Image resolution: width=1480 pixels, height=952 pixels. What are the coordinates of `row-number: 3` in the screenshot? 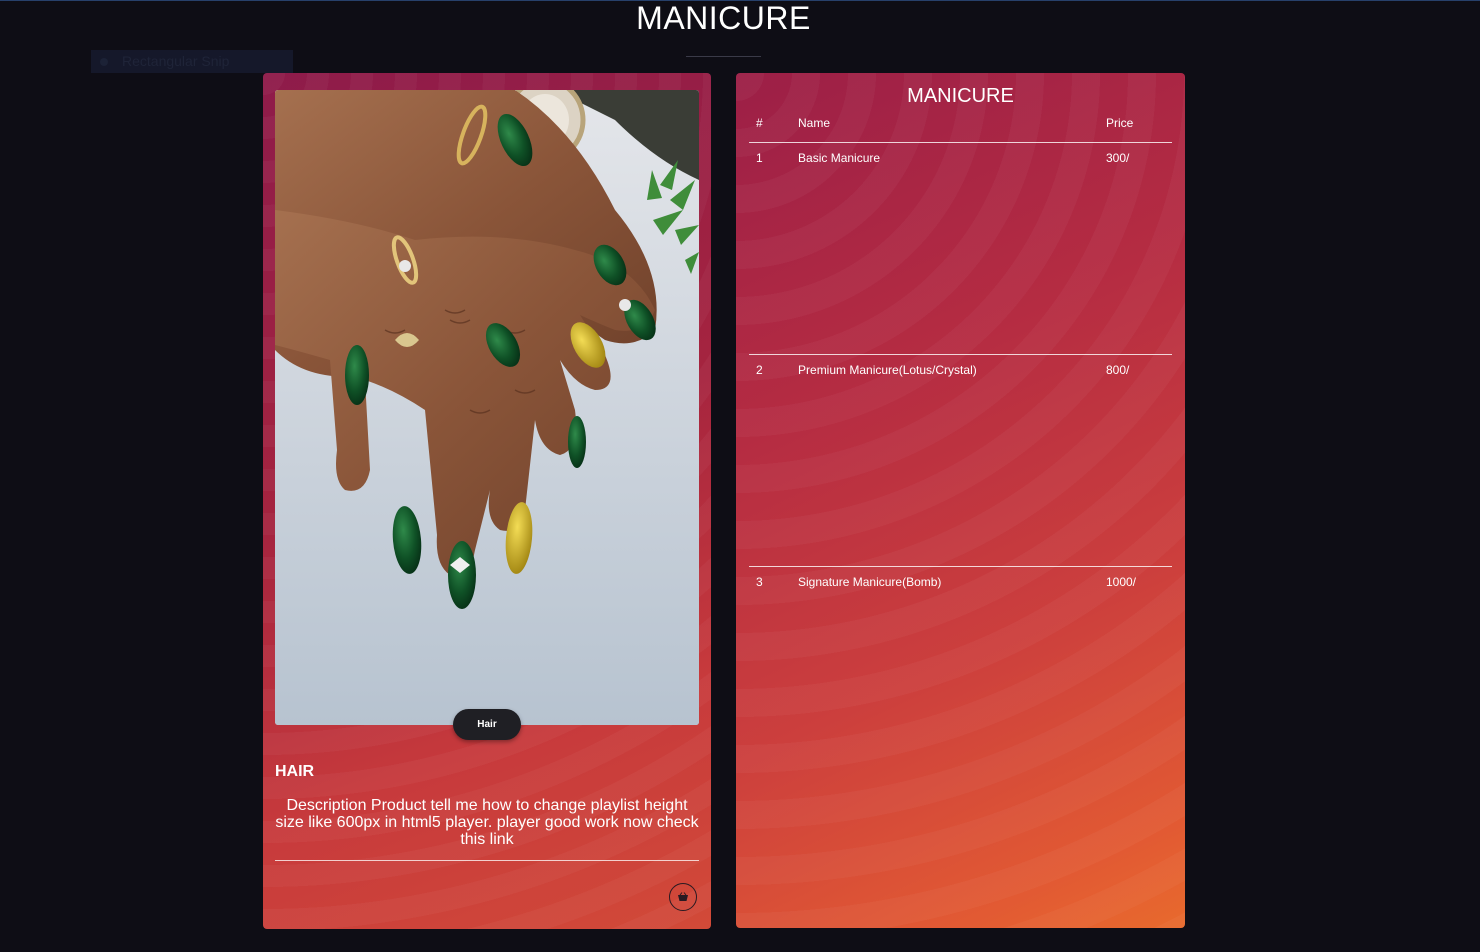 It's located at (759, 582).